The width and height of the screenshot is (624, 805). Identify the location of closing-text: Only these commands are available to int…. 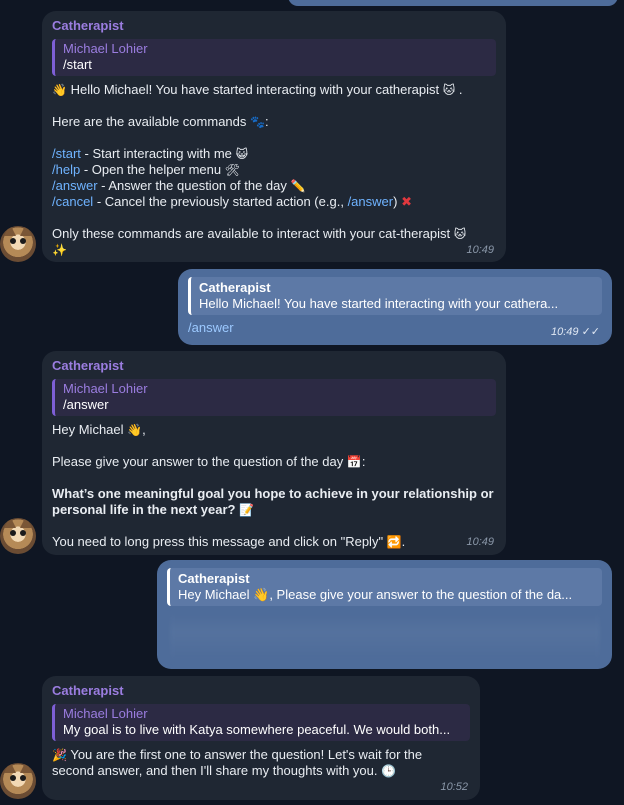
(251, 233).